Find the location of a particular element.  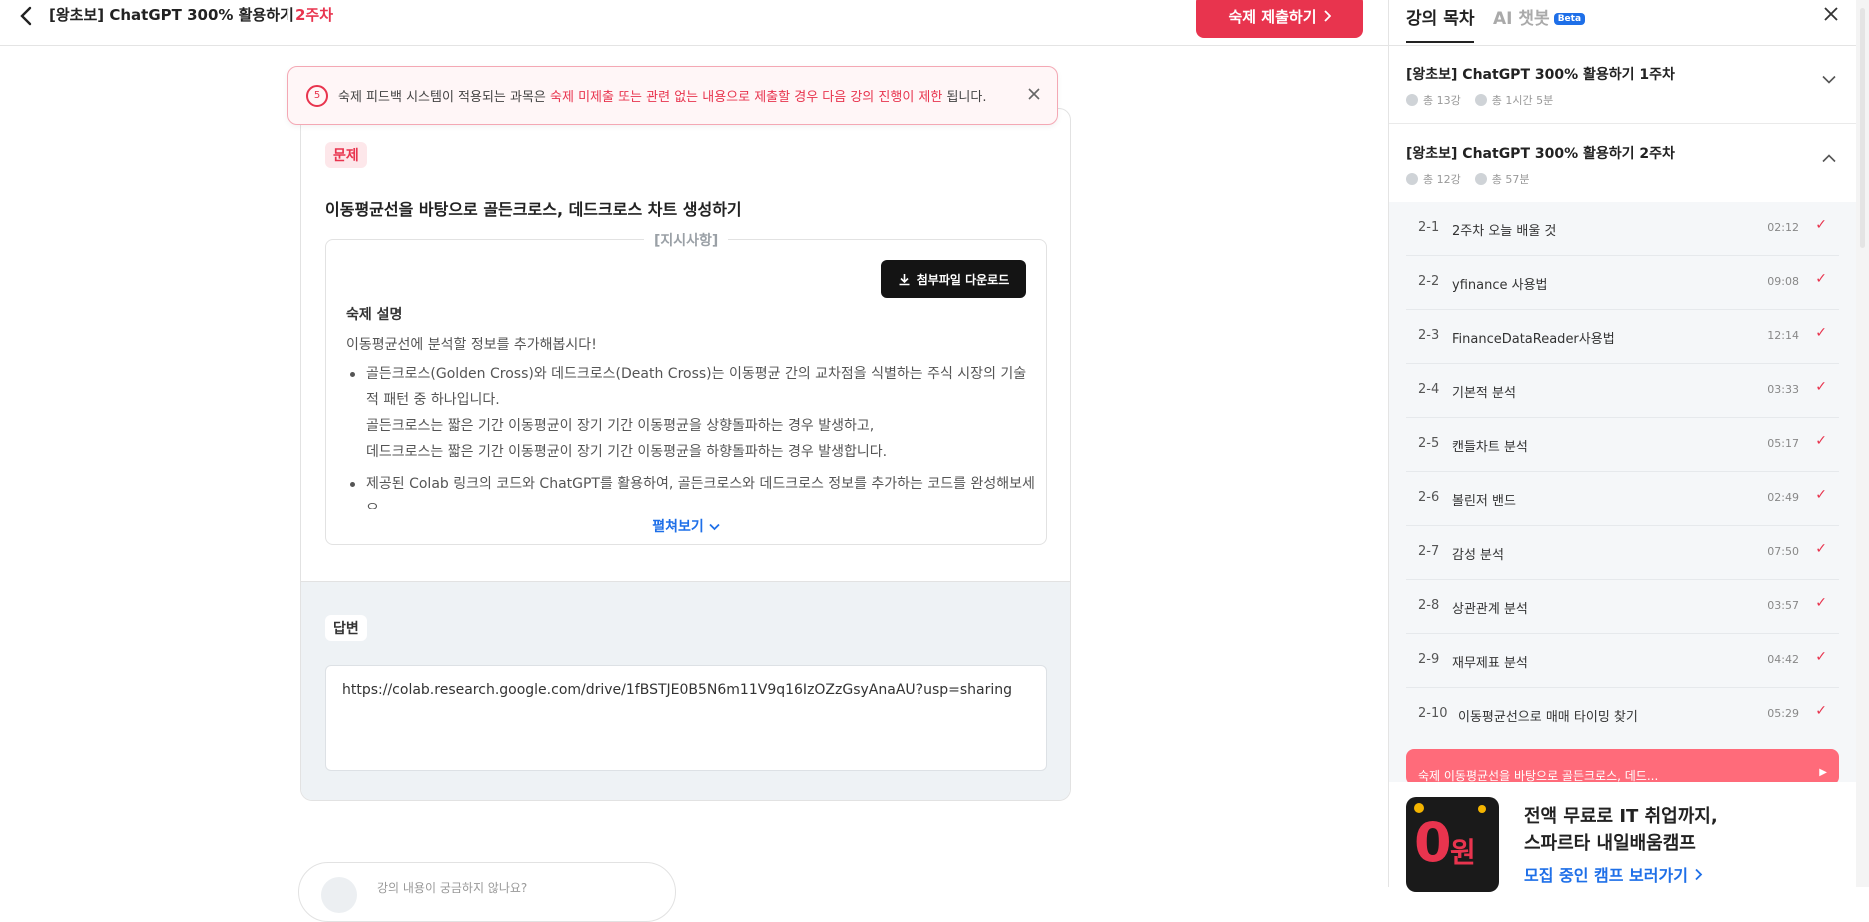

lesson-name: 기본적 분석 is located at coordinates (1484, 393).